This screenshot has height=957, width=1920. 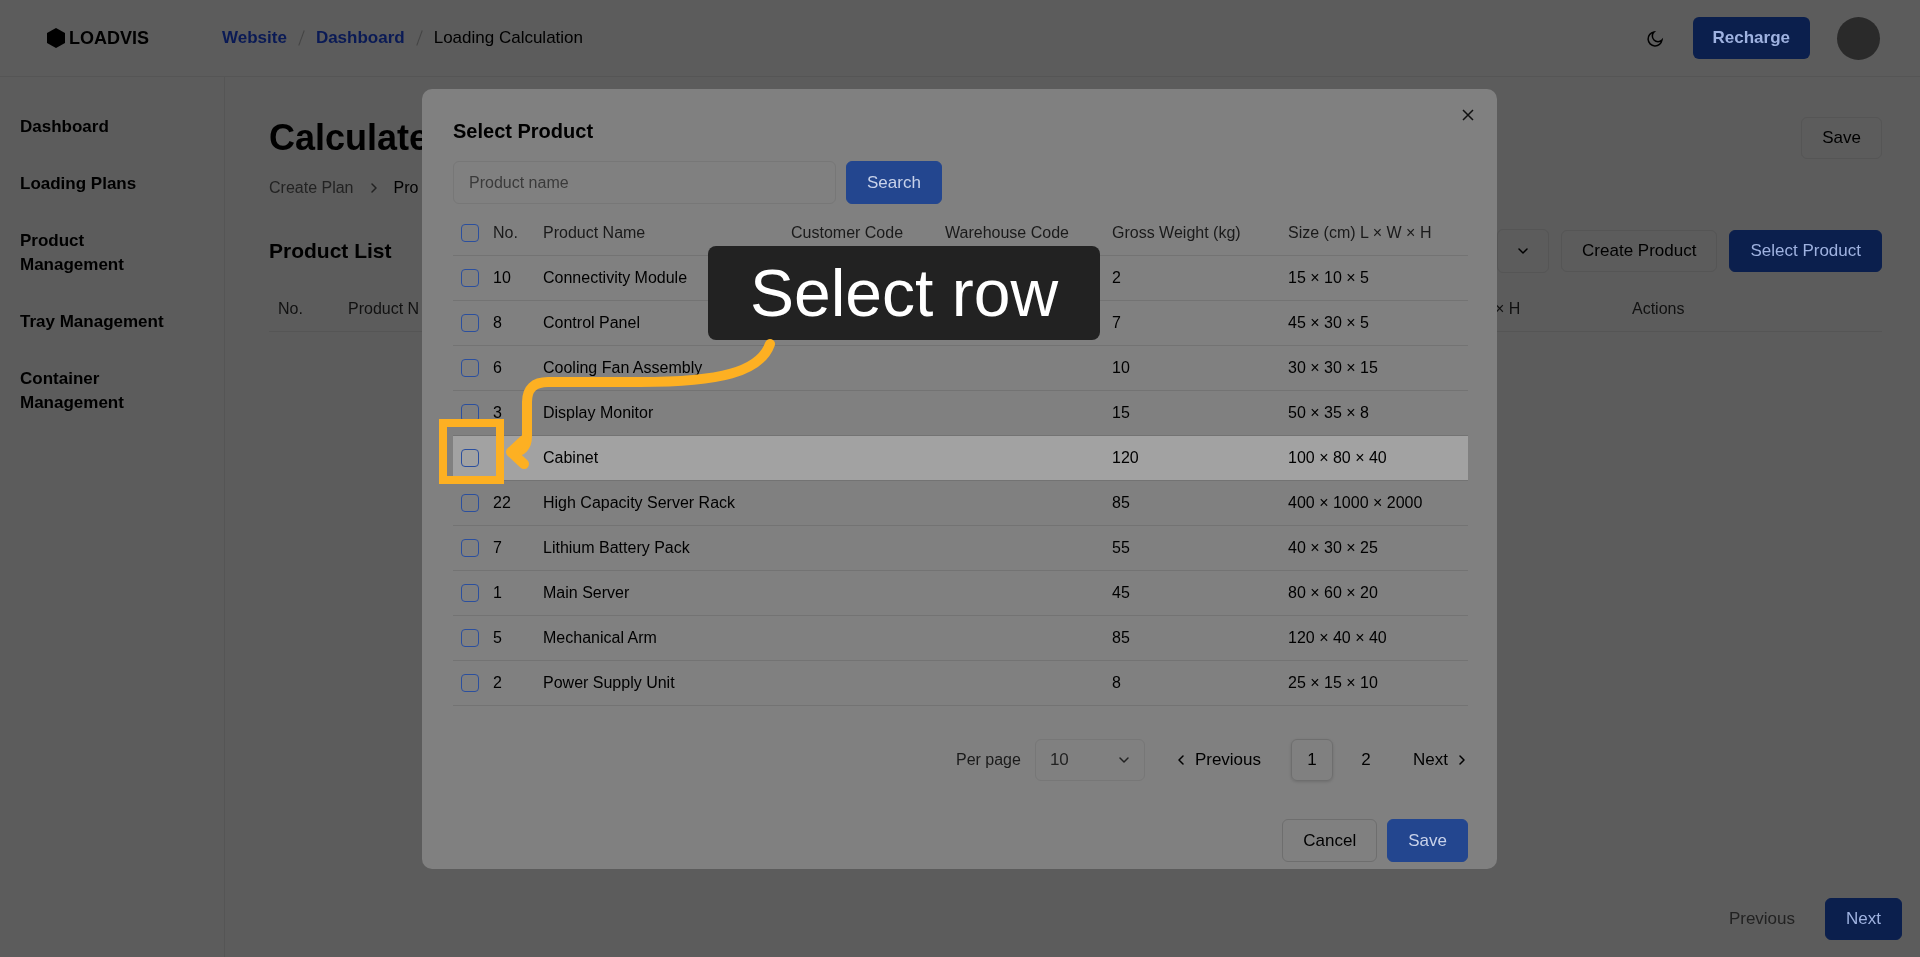 What do you see at coordinates (1330, 840) in the screenshot?
I see `cancel-button: Cancel` at bounding box center [1330, 840].